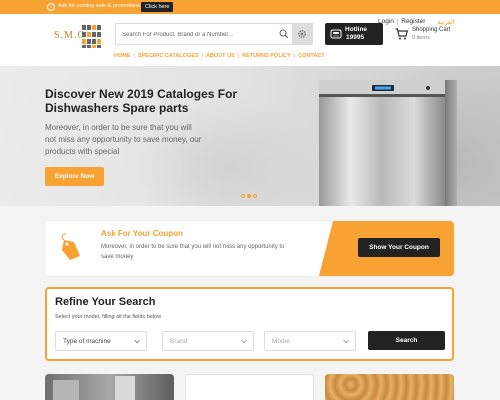  Describe the element at coordinates (431, 30) in the screenshot. I see `cart-title: Shopping Cart` at that location.